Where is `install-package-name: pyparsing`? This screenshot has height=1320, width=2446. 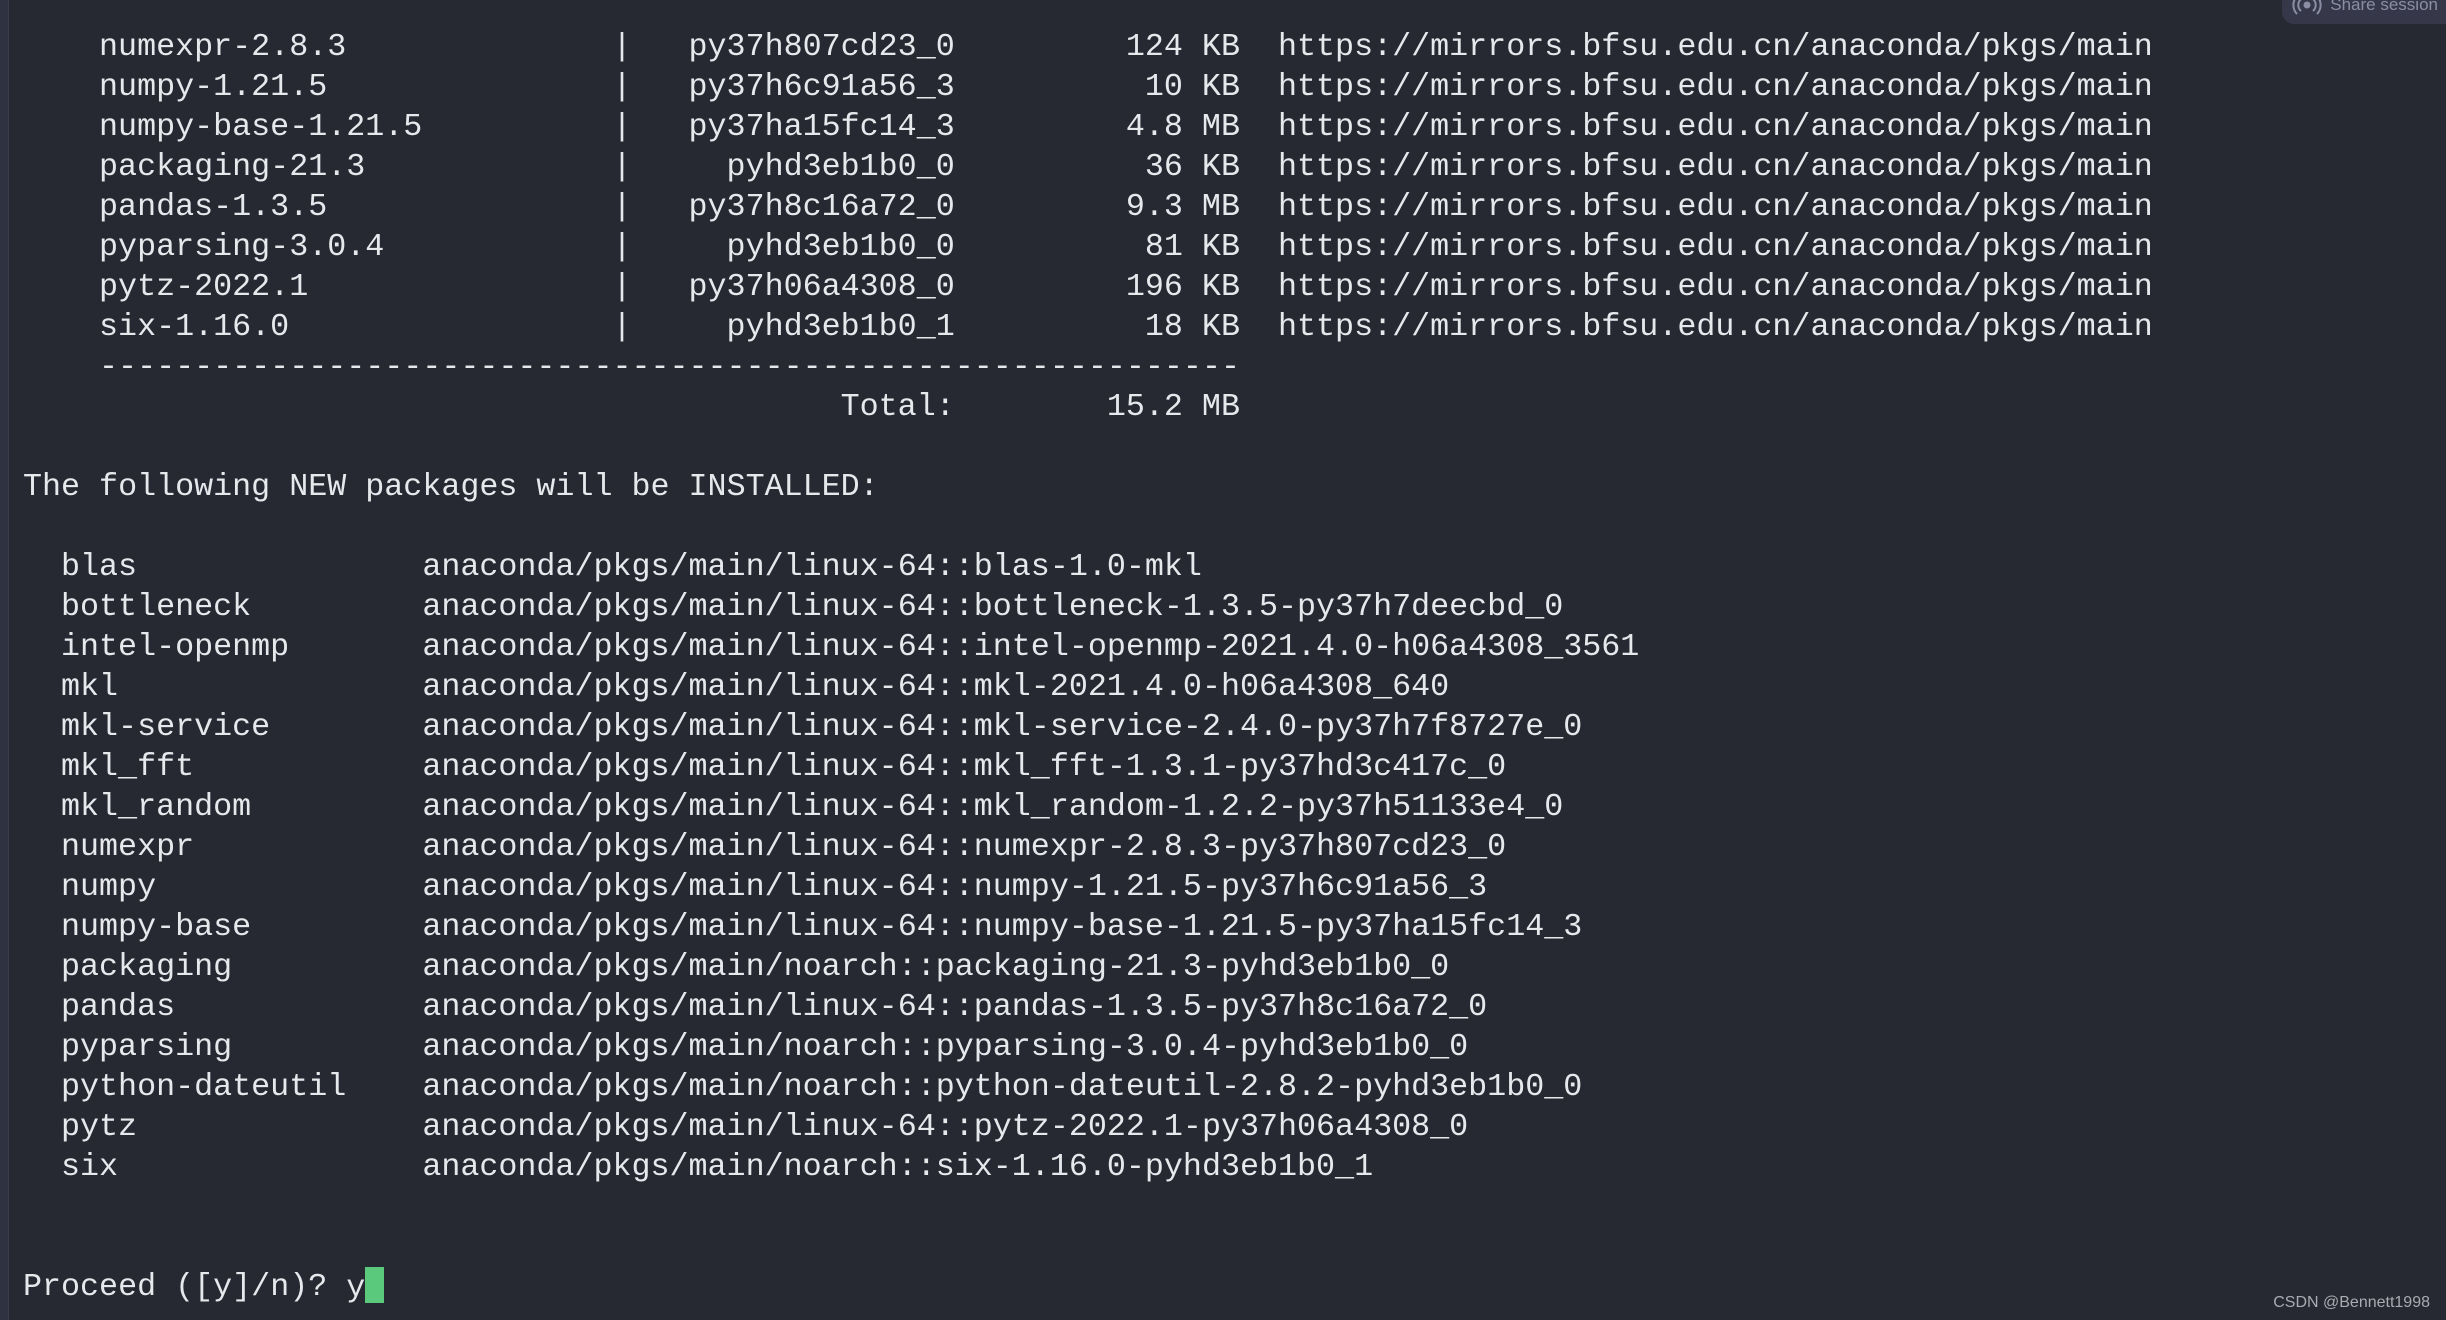 install-package-name: pyparsing is located at coordinates (147, 1047).